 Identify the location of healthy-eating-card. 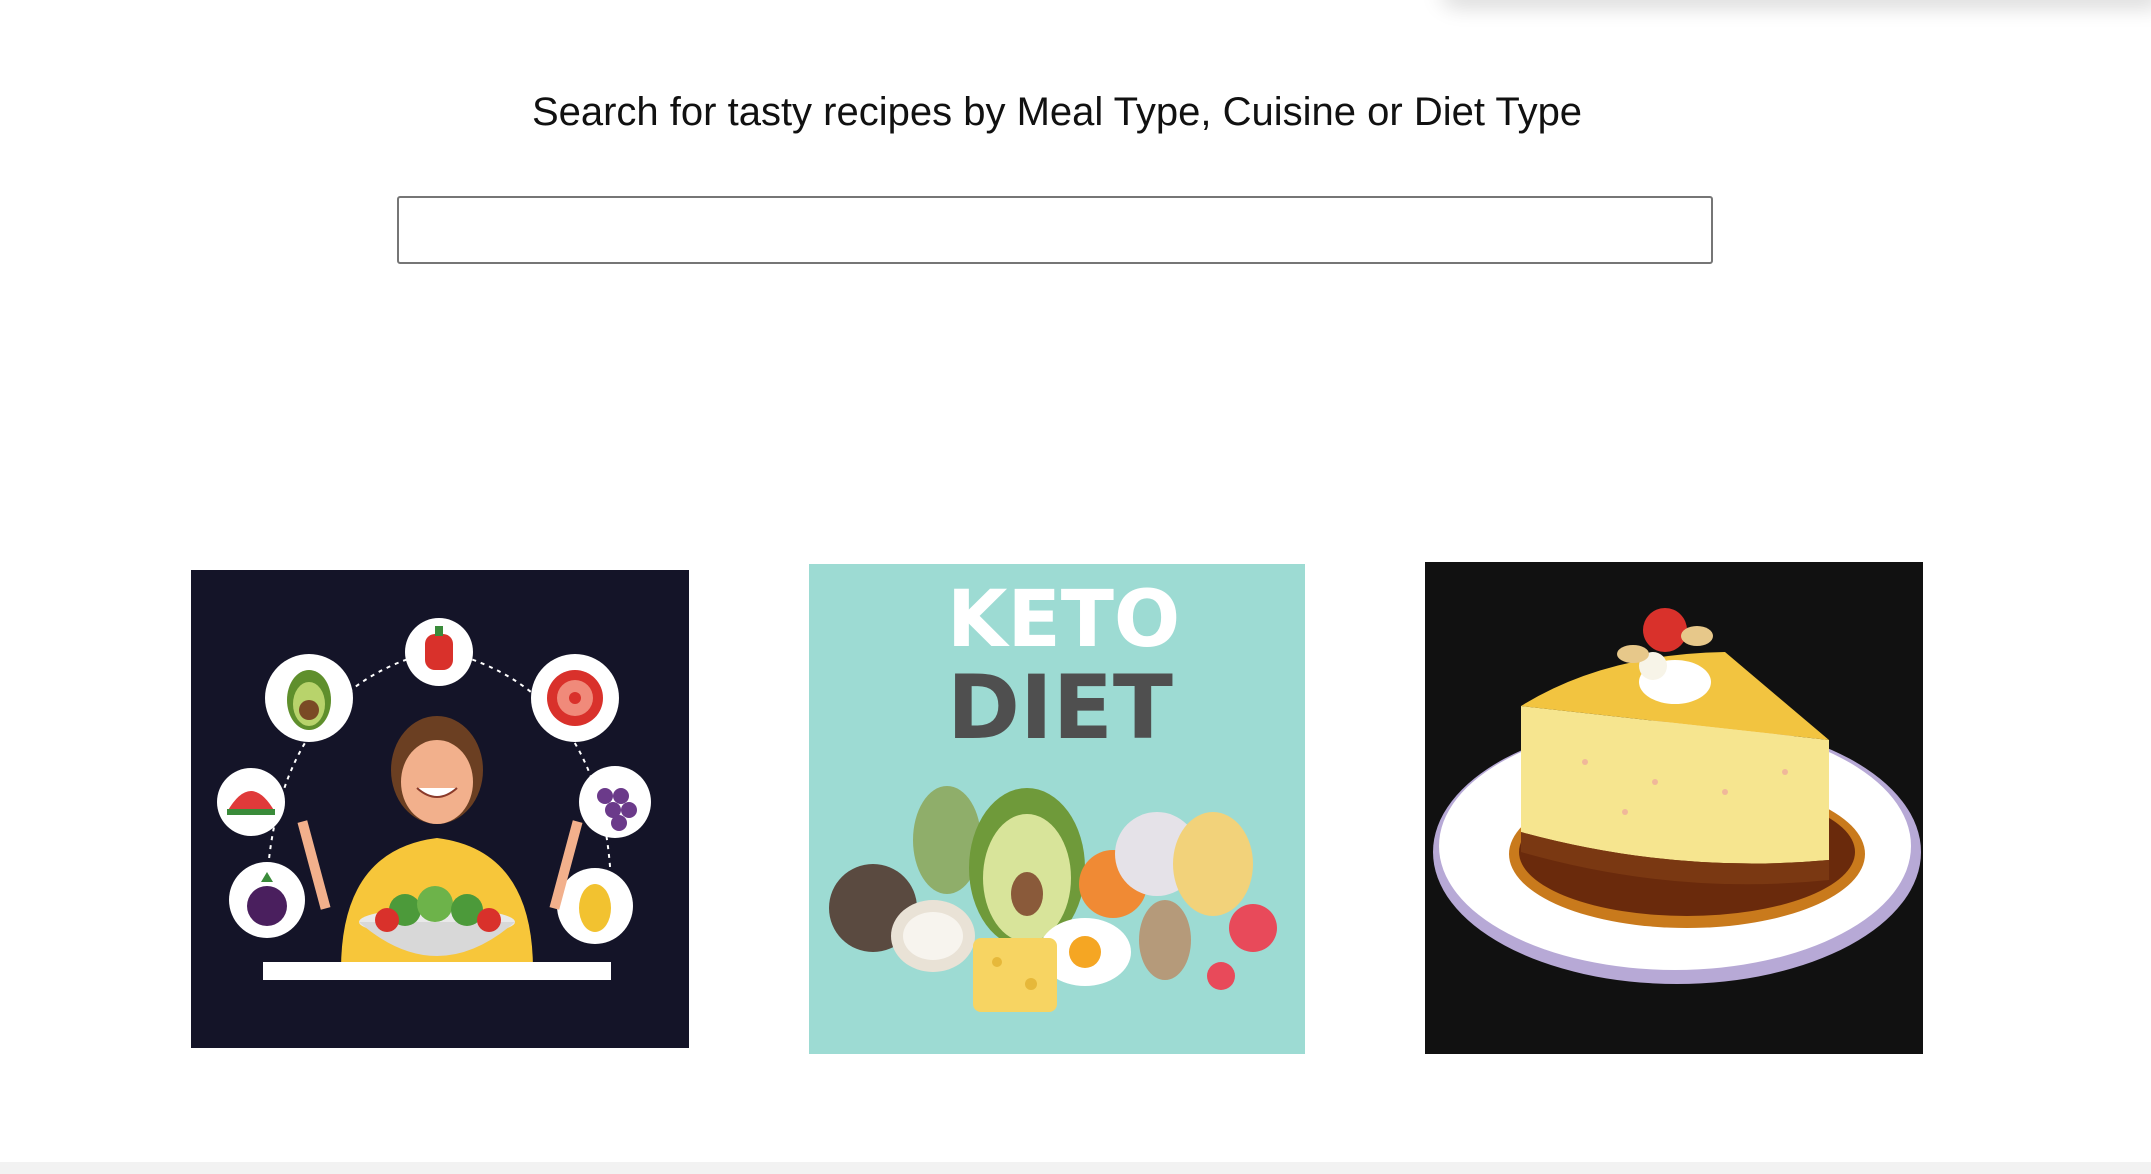
(440, 809).